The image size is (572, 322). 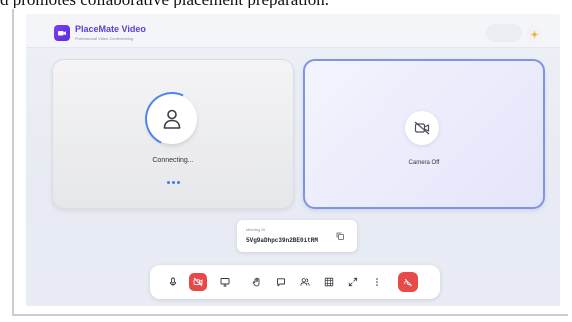 I want to click on microphone-icon, so click(x=173, y=281).